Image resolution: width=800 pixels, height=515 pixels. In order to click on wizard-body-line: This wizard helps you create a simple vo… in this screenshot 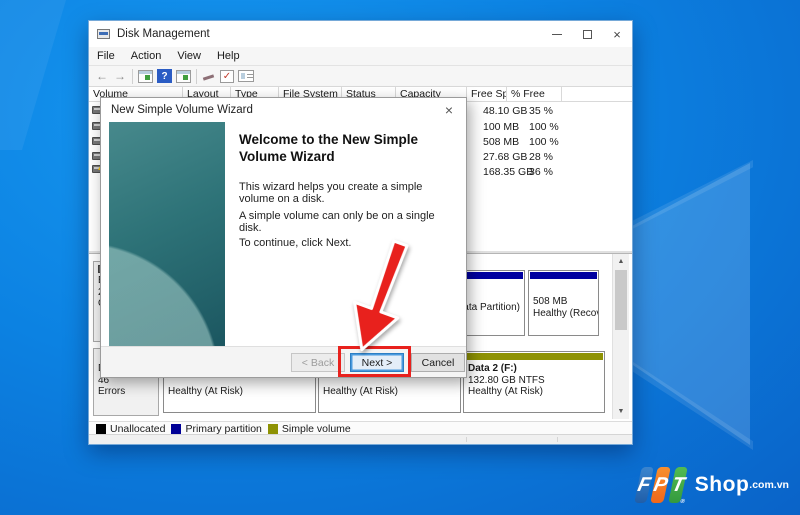, I will do `click(331, 193)`.